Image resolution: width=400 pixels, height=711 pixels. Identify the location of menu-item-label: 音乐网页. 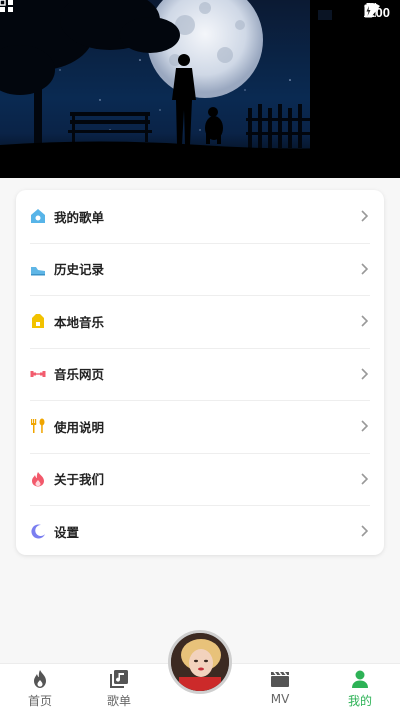
(79, 375).